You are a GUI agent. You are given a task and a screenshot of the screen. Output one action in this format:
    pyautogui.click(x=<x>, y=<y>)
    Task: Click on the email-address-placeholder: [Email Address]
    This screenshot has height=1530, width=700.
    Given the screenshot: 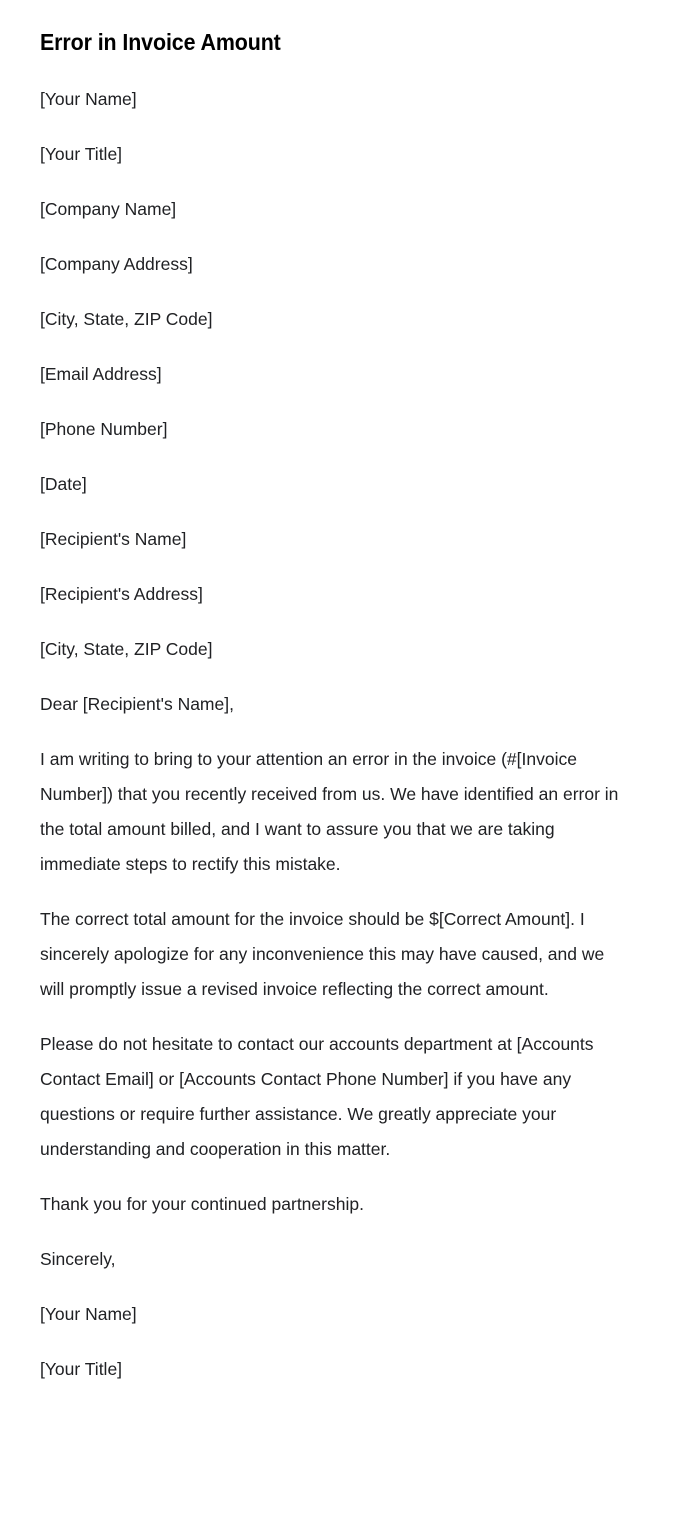 What is the action you would take?
    pyautogui.click(x=101, y=374)
    